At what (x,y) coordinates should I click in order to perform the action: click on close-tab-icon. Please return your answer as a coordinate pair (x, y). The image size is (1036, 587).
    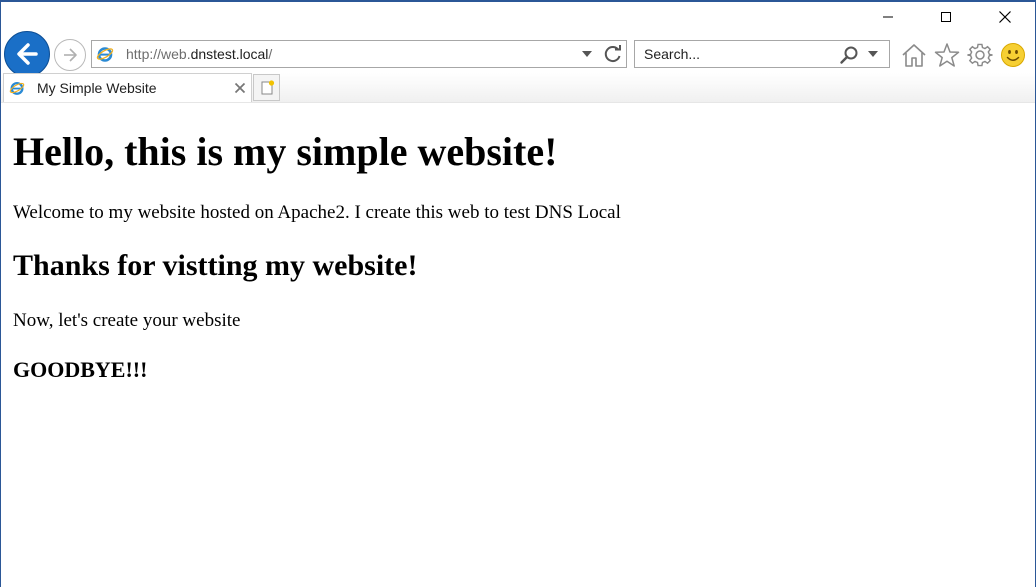
    Looking at the image, I should click on (240, 88).